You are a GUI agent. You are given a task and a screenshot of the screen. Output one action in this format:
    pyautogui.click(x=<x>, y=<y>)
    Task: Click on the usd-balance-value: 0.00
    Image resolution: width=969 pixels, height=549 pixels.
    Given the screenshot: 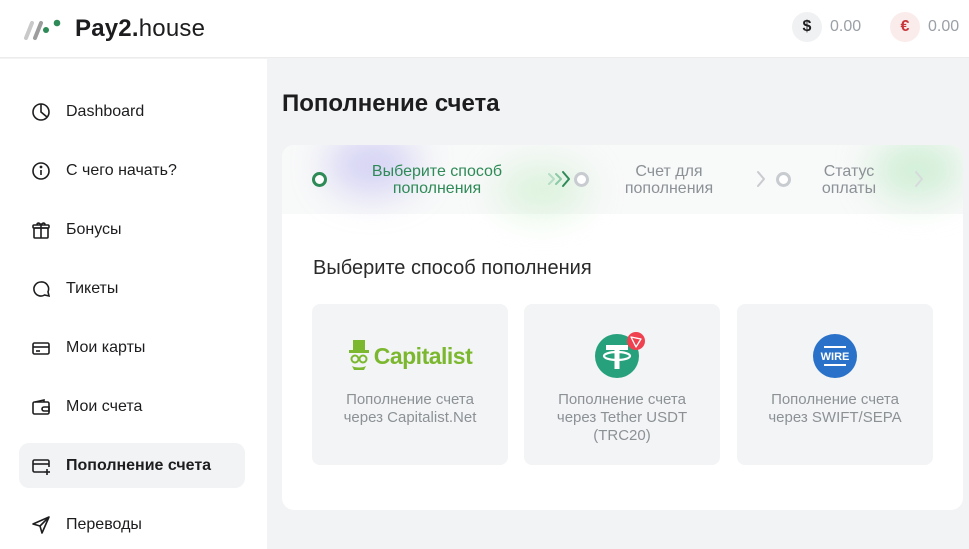 What is the action you would take?
    pyautogui.click(x=846, y=26)
    